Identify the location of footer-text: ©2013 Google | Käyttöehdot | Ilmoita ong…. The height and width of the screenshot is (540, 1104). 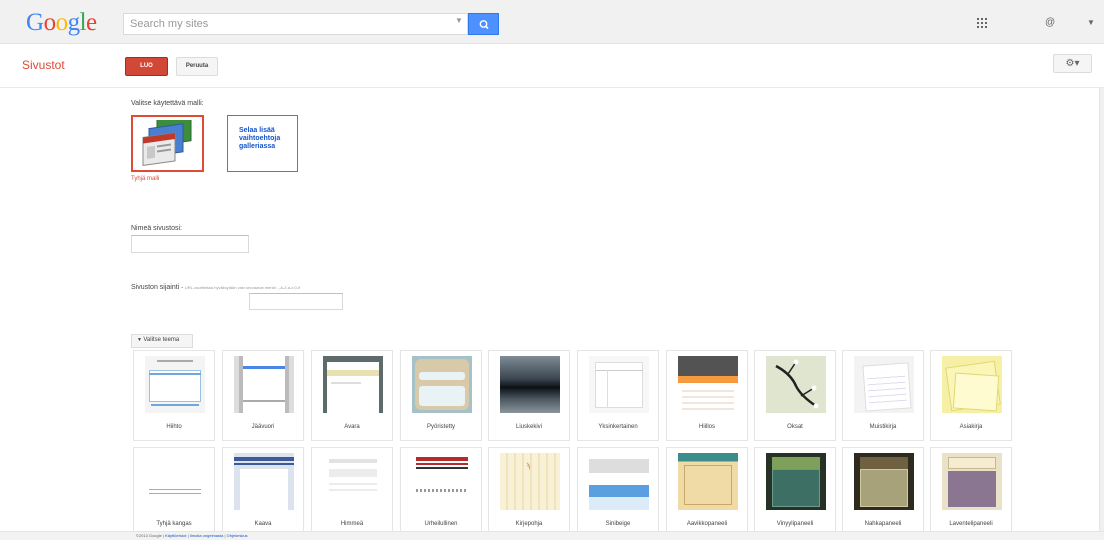
(192, 535).